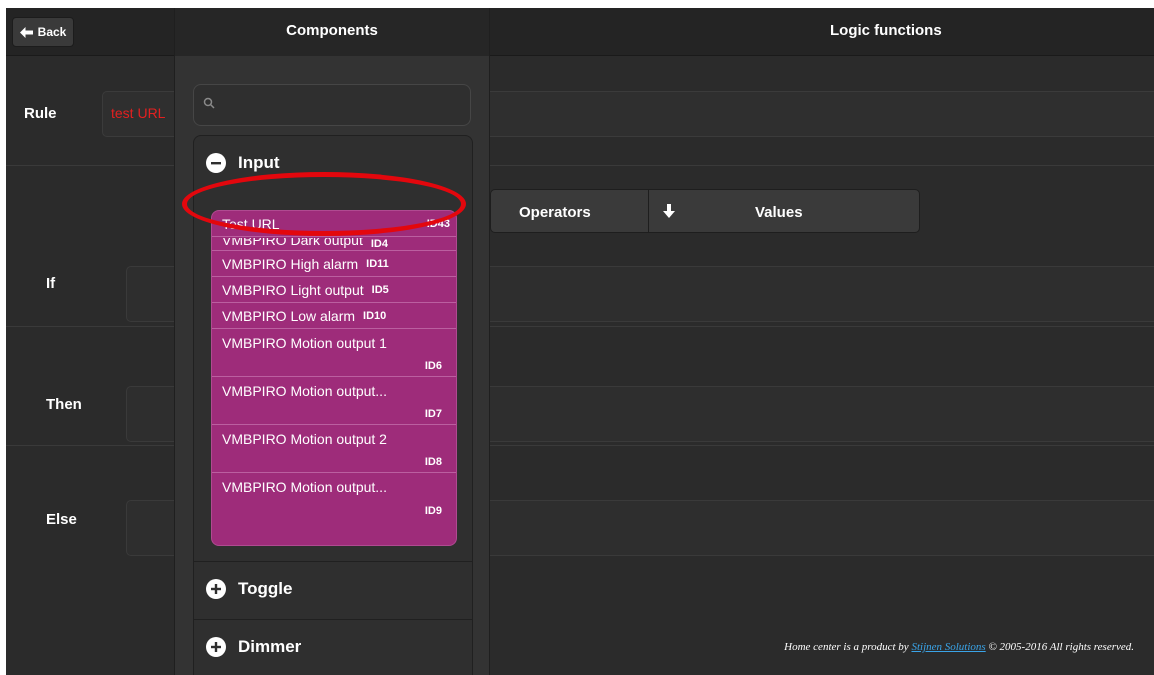 This screenshot has width=1154, height=675. Describe the element at coordinates (886, 30) in the screenshot. I see `logic-functions-title: Logic functions` at that location.